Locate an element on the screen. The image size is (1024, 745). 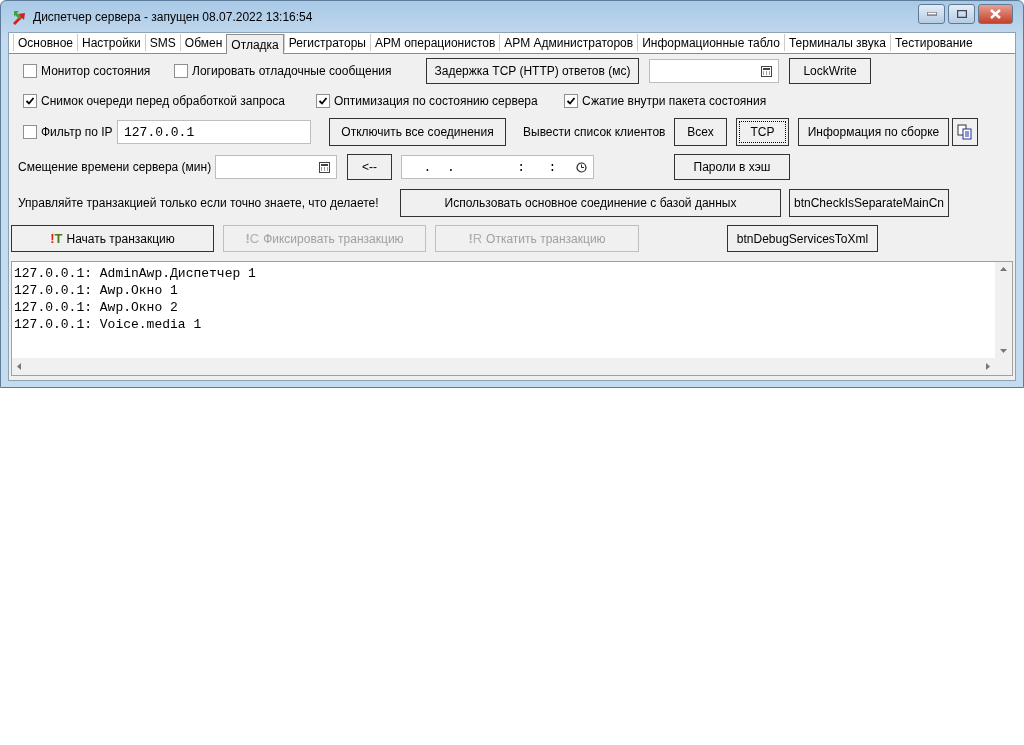
button: Задержка TCP (HTTP) ответов (мс) is located at coordinates (532, 71).